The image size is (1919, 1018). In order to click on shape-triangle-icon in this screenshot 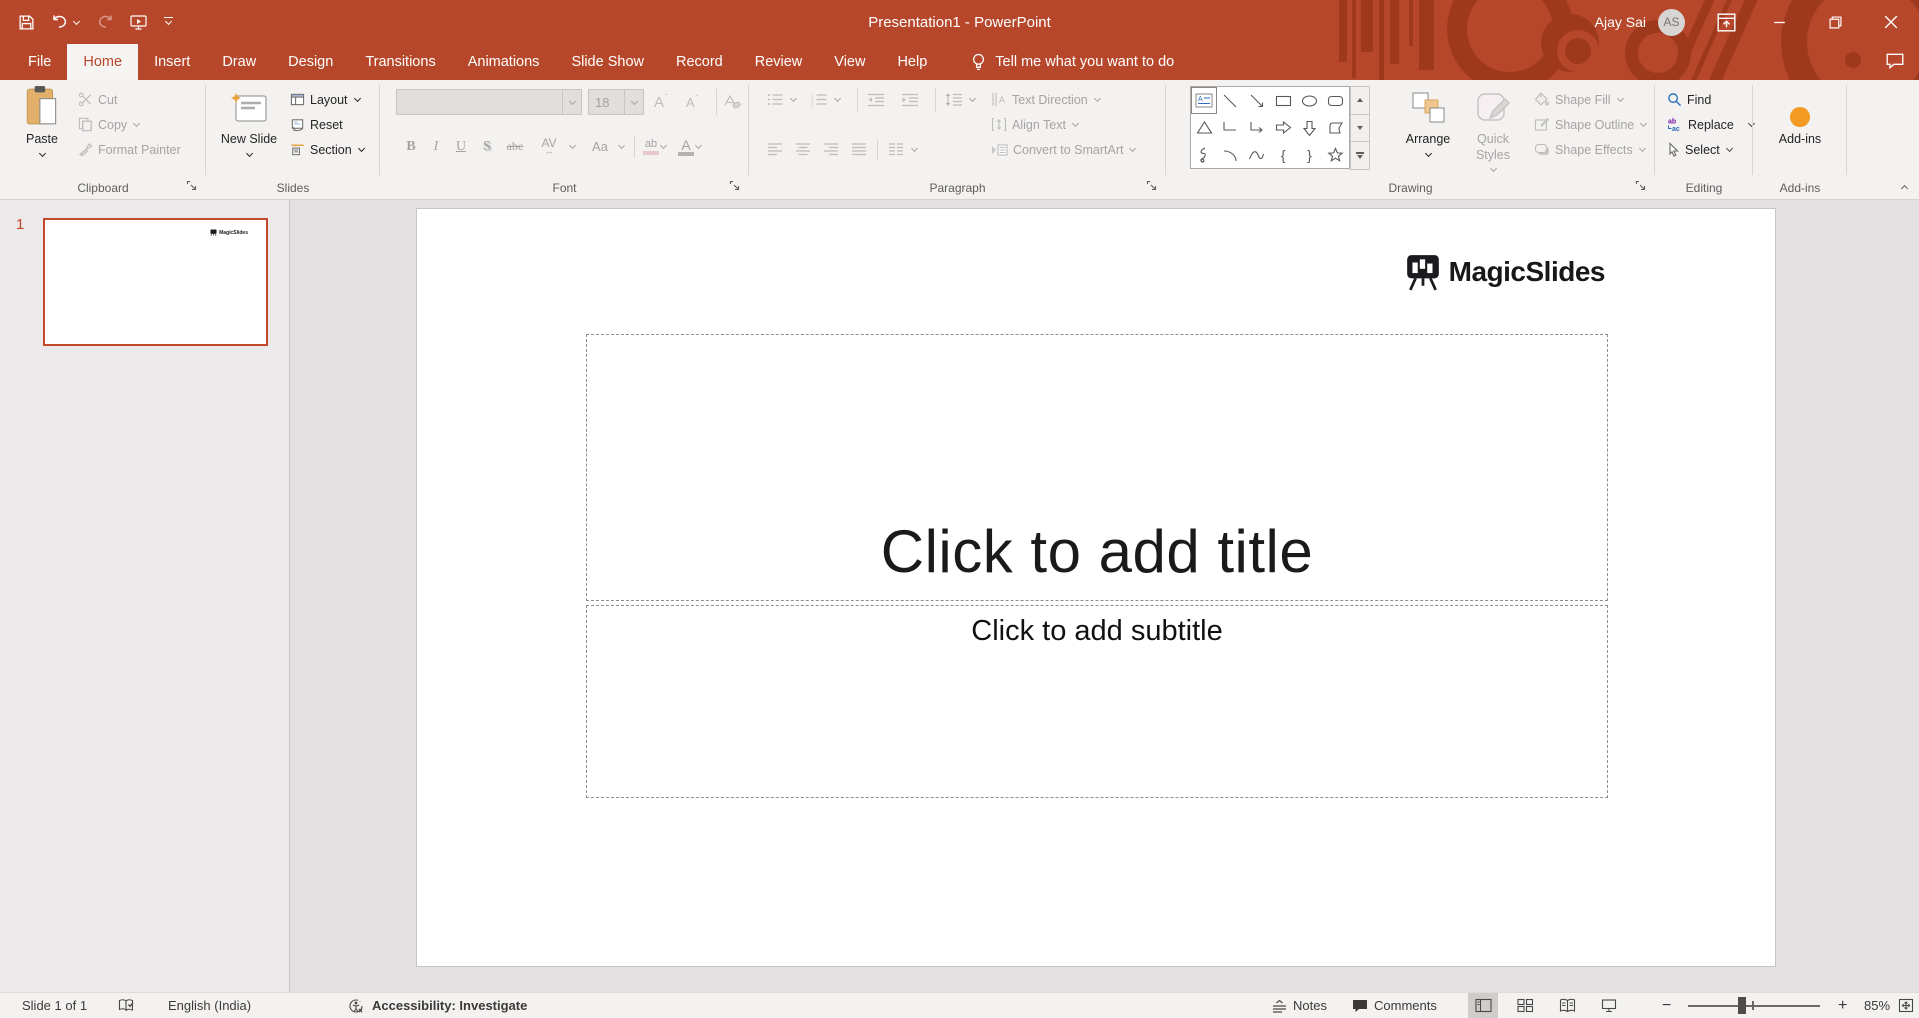, I will do `click(1204, 127)`.